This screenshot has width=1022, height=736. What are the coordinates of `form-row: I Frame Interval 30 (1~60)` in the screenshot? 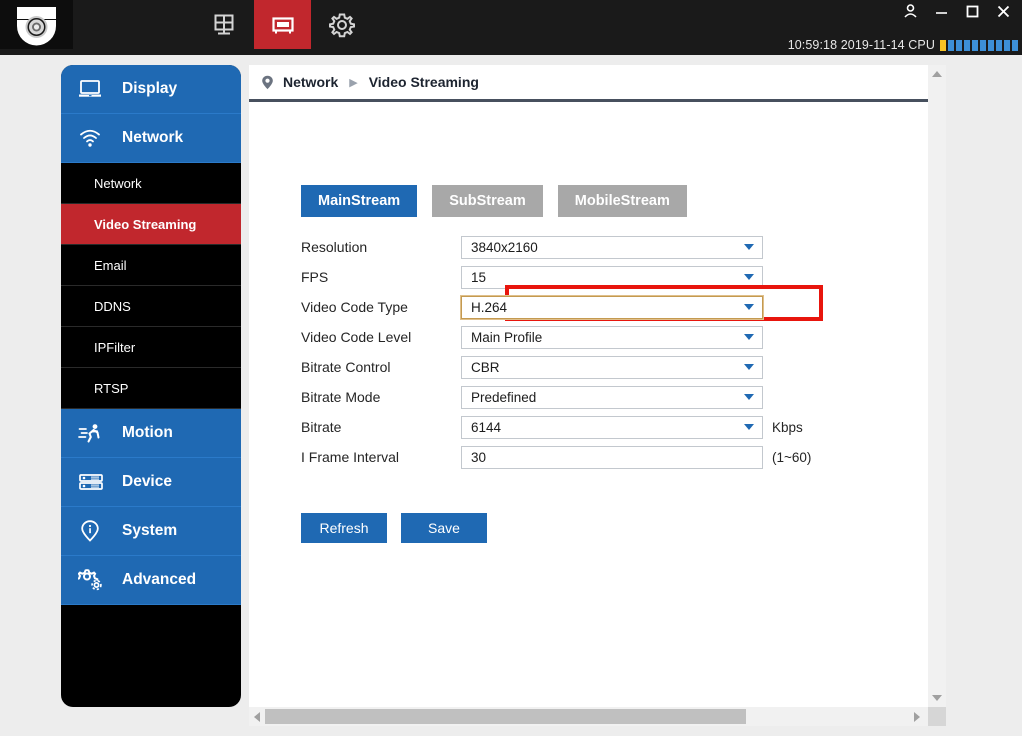 It's located at (586, 457).